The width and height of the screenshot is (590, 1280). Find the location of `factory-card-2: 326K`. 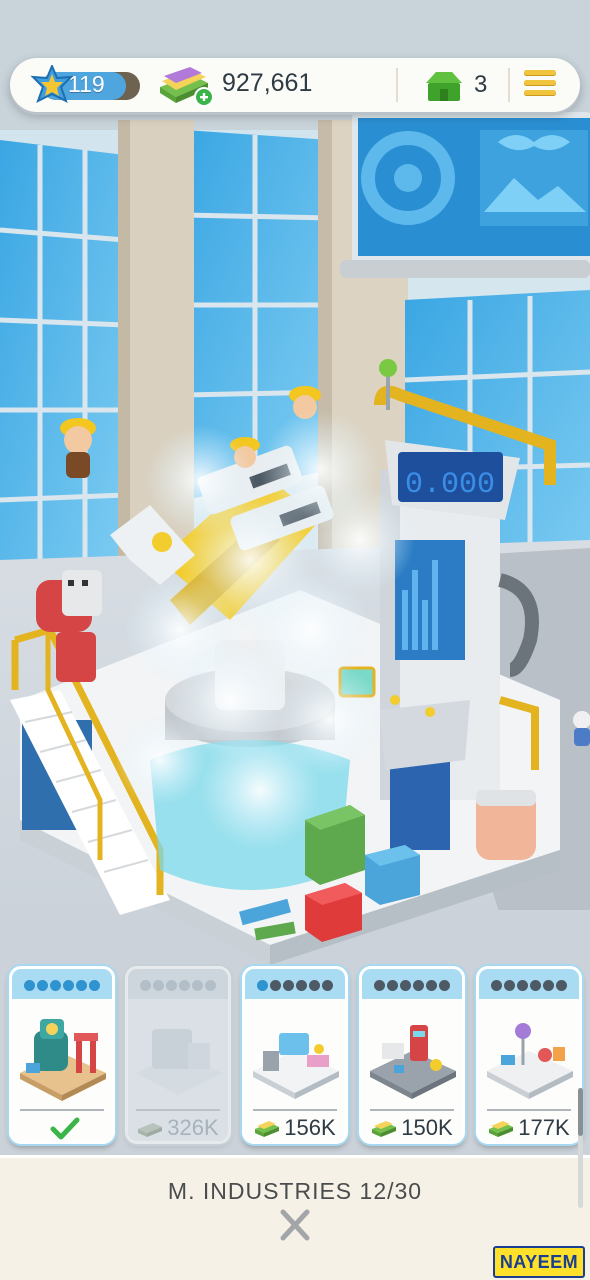

factory-card-2: 326K is located at coordinates (178, 1055).